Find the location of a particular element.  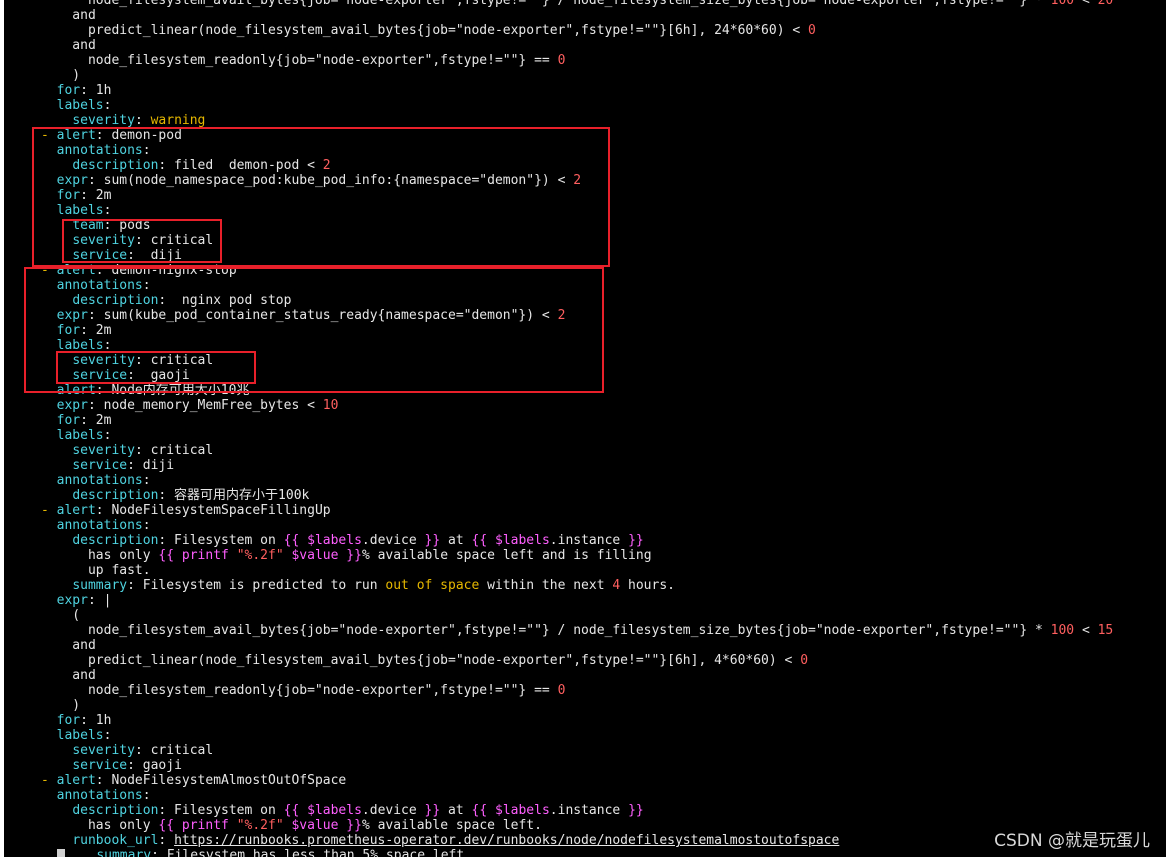

terminal-token: : demon-nignx-stop is located at coordinates (166, 270).